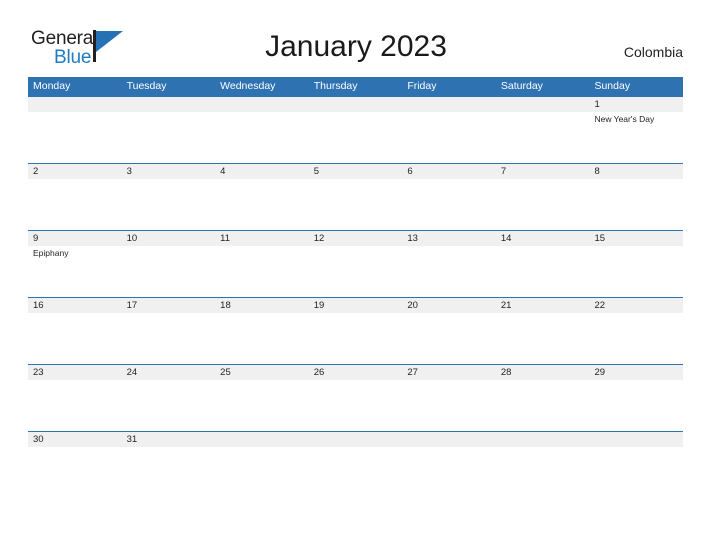  I want to click on day-number: 20, so click(412, 305).